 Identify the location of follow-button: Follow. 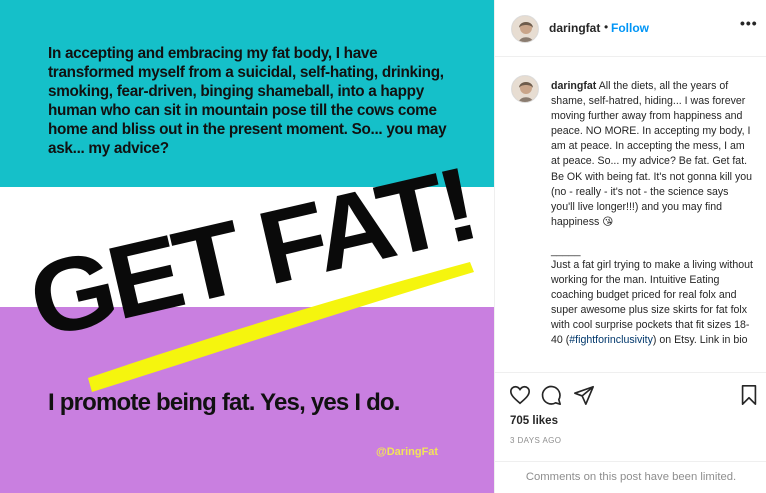
(630, 28).